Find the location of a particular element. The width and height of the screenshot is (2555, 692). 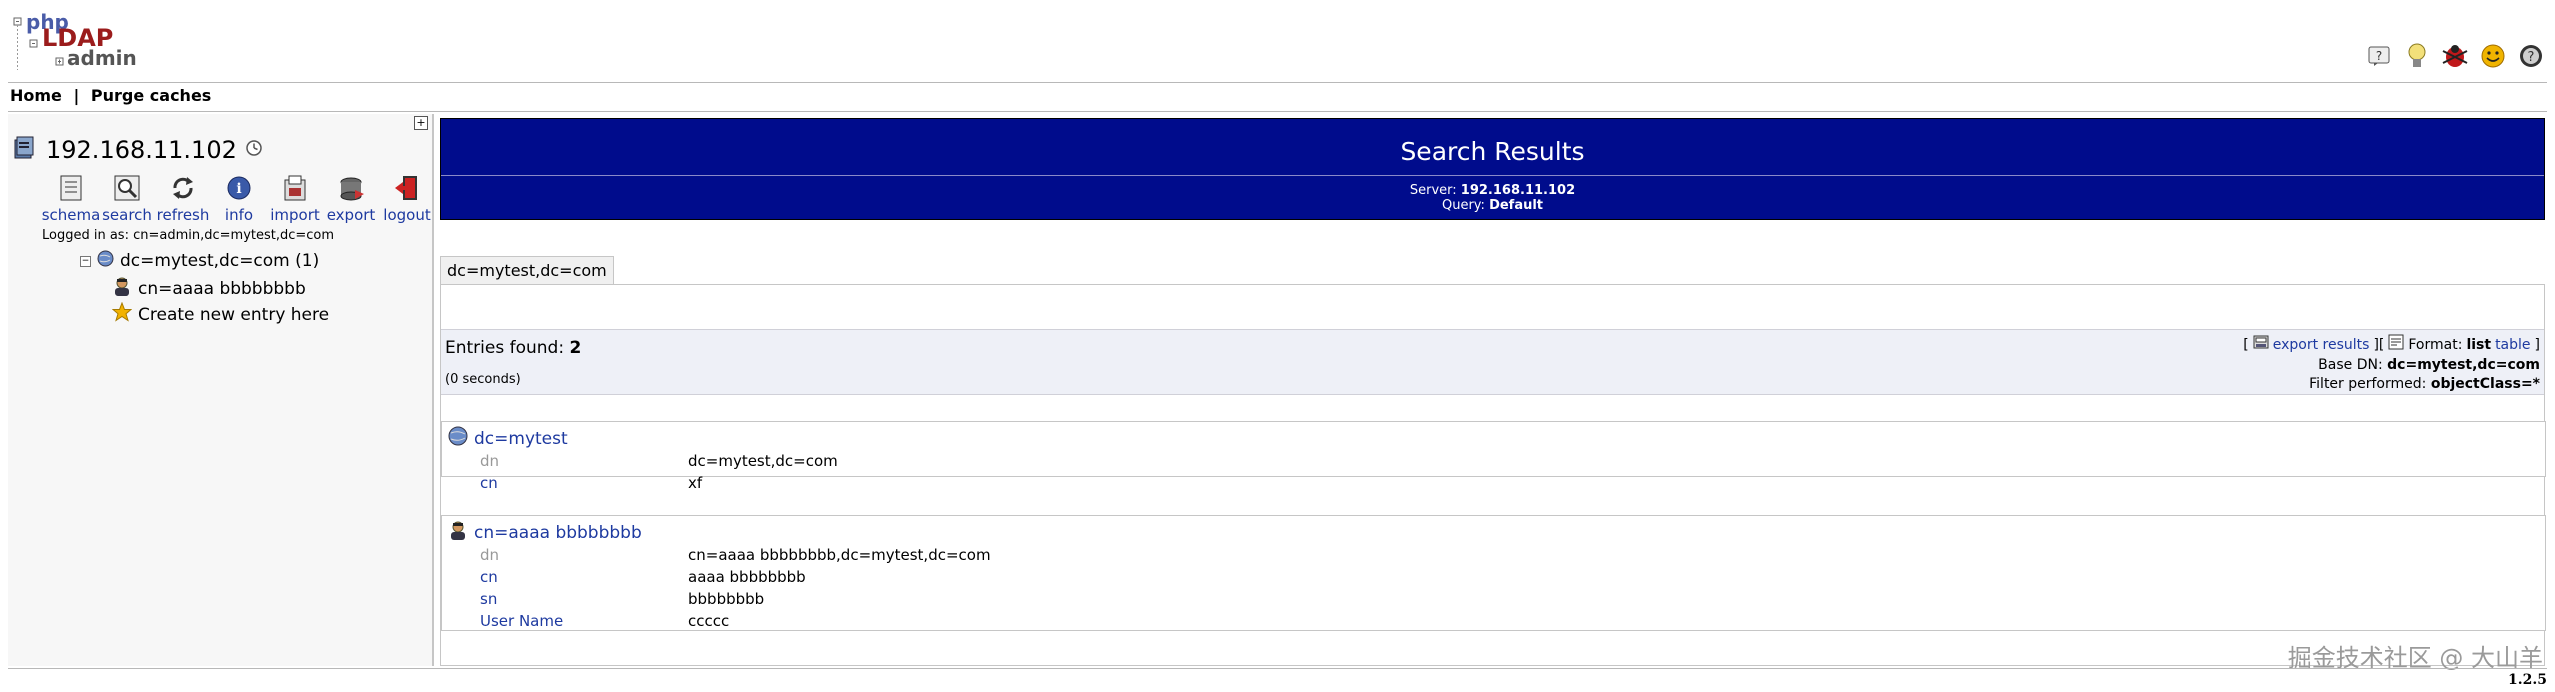

version-label: 1.2.5 is located at coordinates (2527, 680).